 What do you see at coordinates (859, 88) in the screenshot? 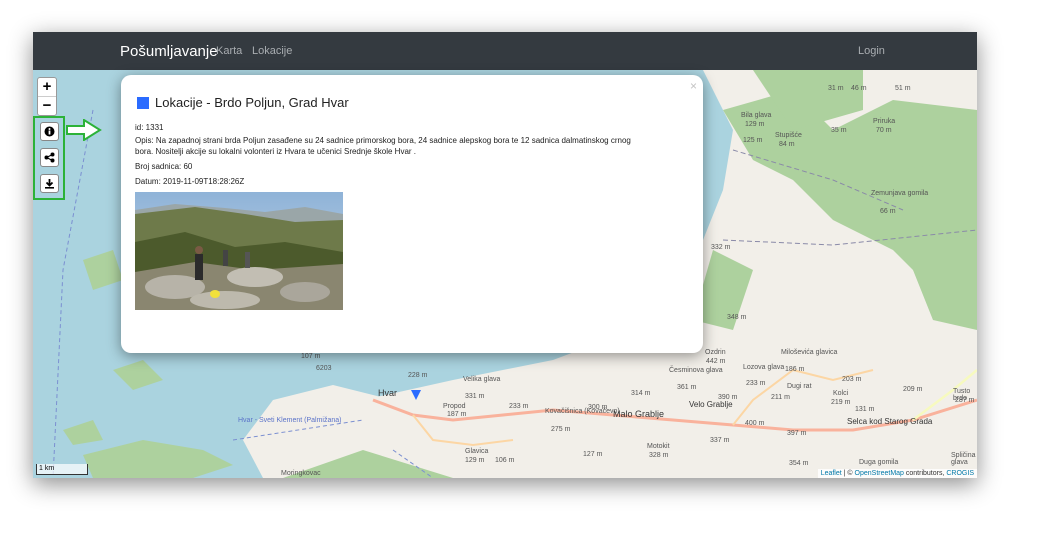
I see `map-elevation: 46 m` at bounding box center [859, 88].